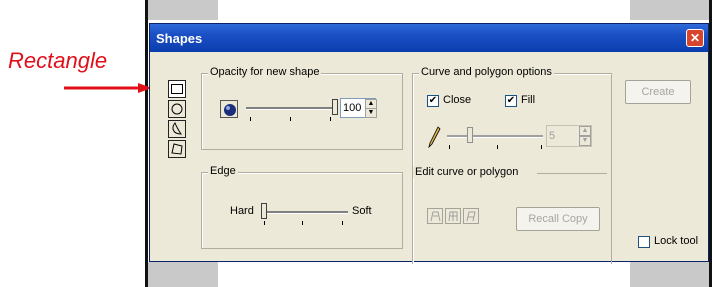 This screenshot has height=287, width=712. Describe the element at coordinates (434, 137) in the screenshot. I see `pen-icon` at that location.